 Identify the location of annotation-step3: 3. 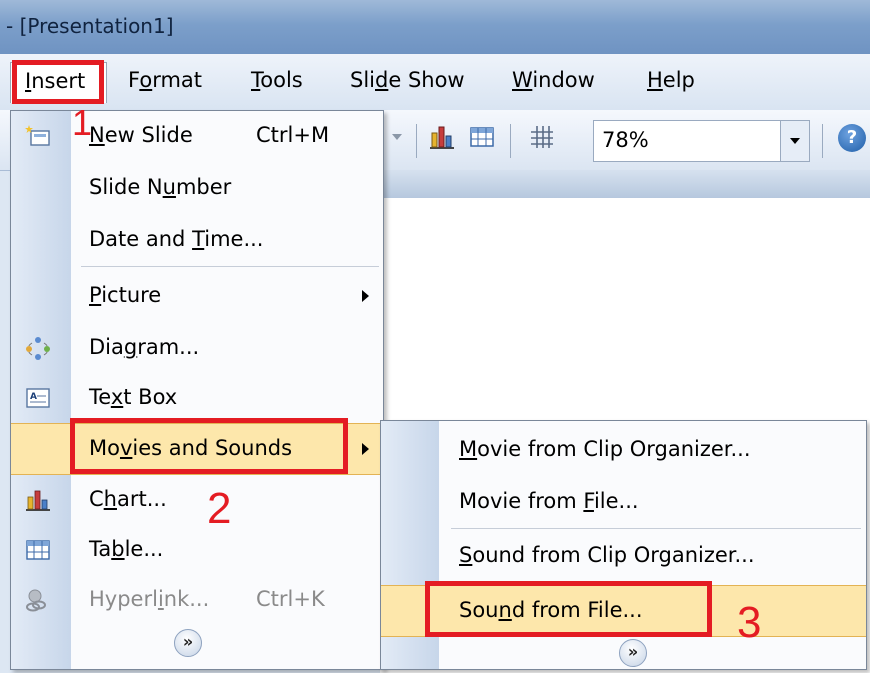
(749, 622).